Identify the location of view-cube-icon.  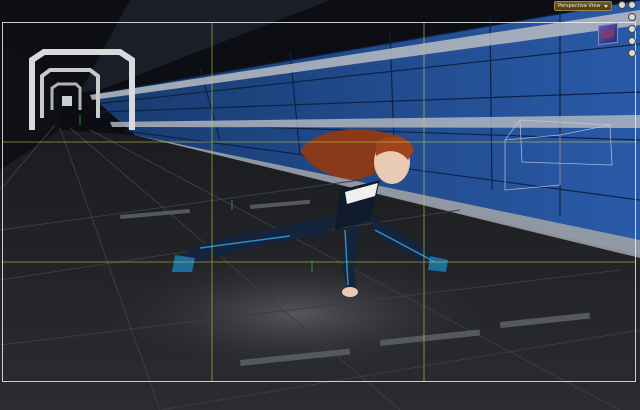
(608, 34).